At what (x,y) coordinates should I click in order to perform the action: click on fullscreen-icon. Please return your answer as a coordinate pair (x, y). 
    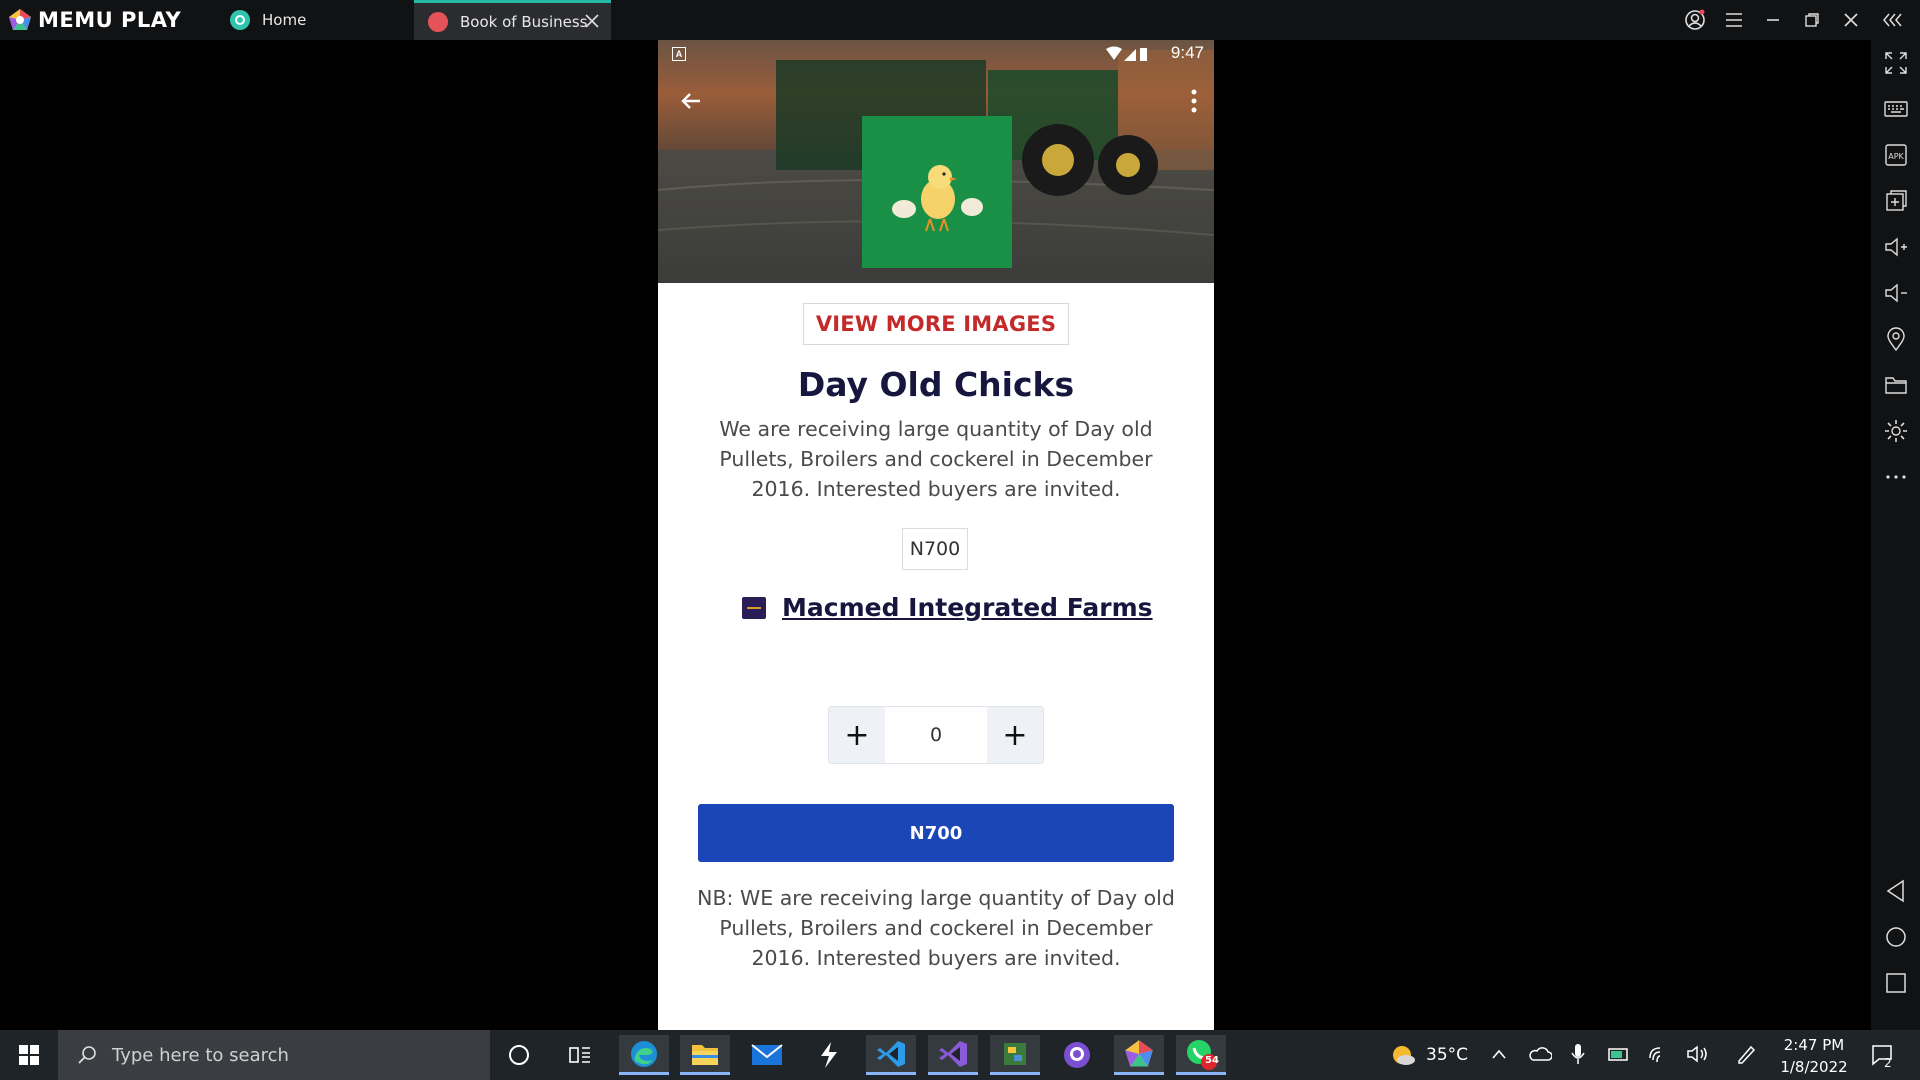
    Looking at the image, I should click on (1896, 63).